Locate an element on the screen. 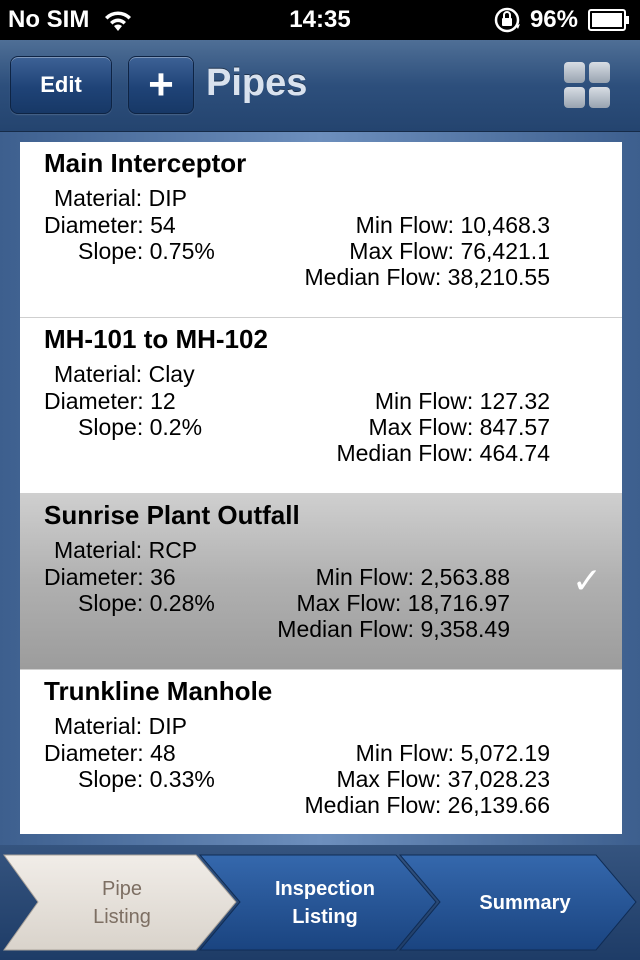 Image resolution: width=640 pixels, height=960 pixels. pipe-diameter: Diameter: 12 is located at coordinates (110, 401).